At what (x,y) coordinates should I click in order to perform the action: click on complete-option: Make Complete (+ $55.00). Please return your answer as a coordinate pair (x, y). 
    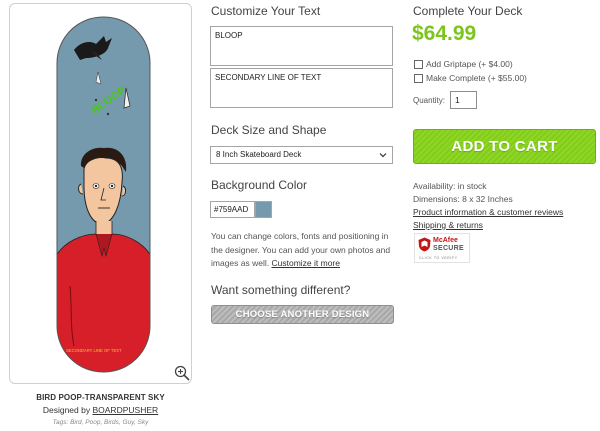
    Looking at the image, I should click on (470, 78).